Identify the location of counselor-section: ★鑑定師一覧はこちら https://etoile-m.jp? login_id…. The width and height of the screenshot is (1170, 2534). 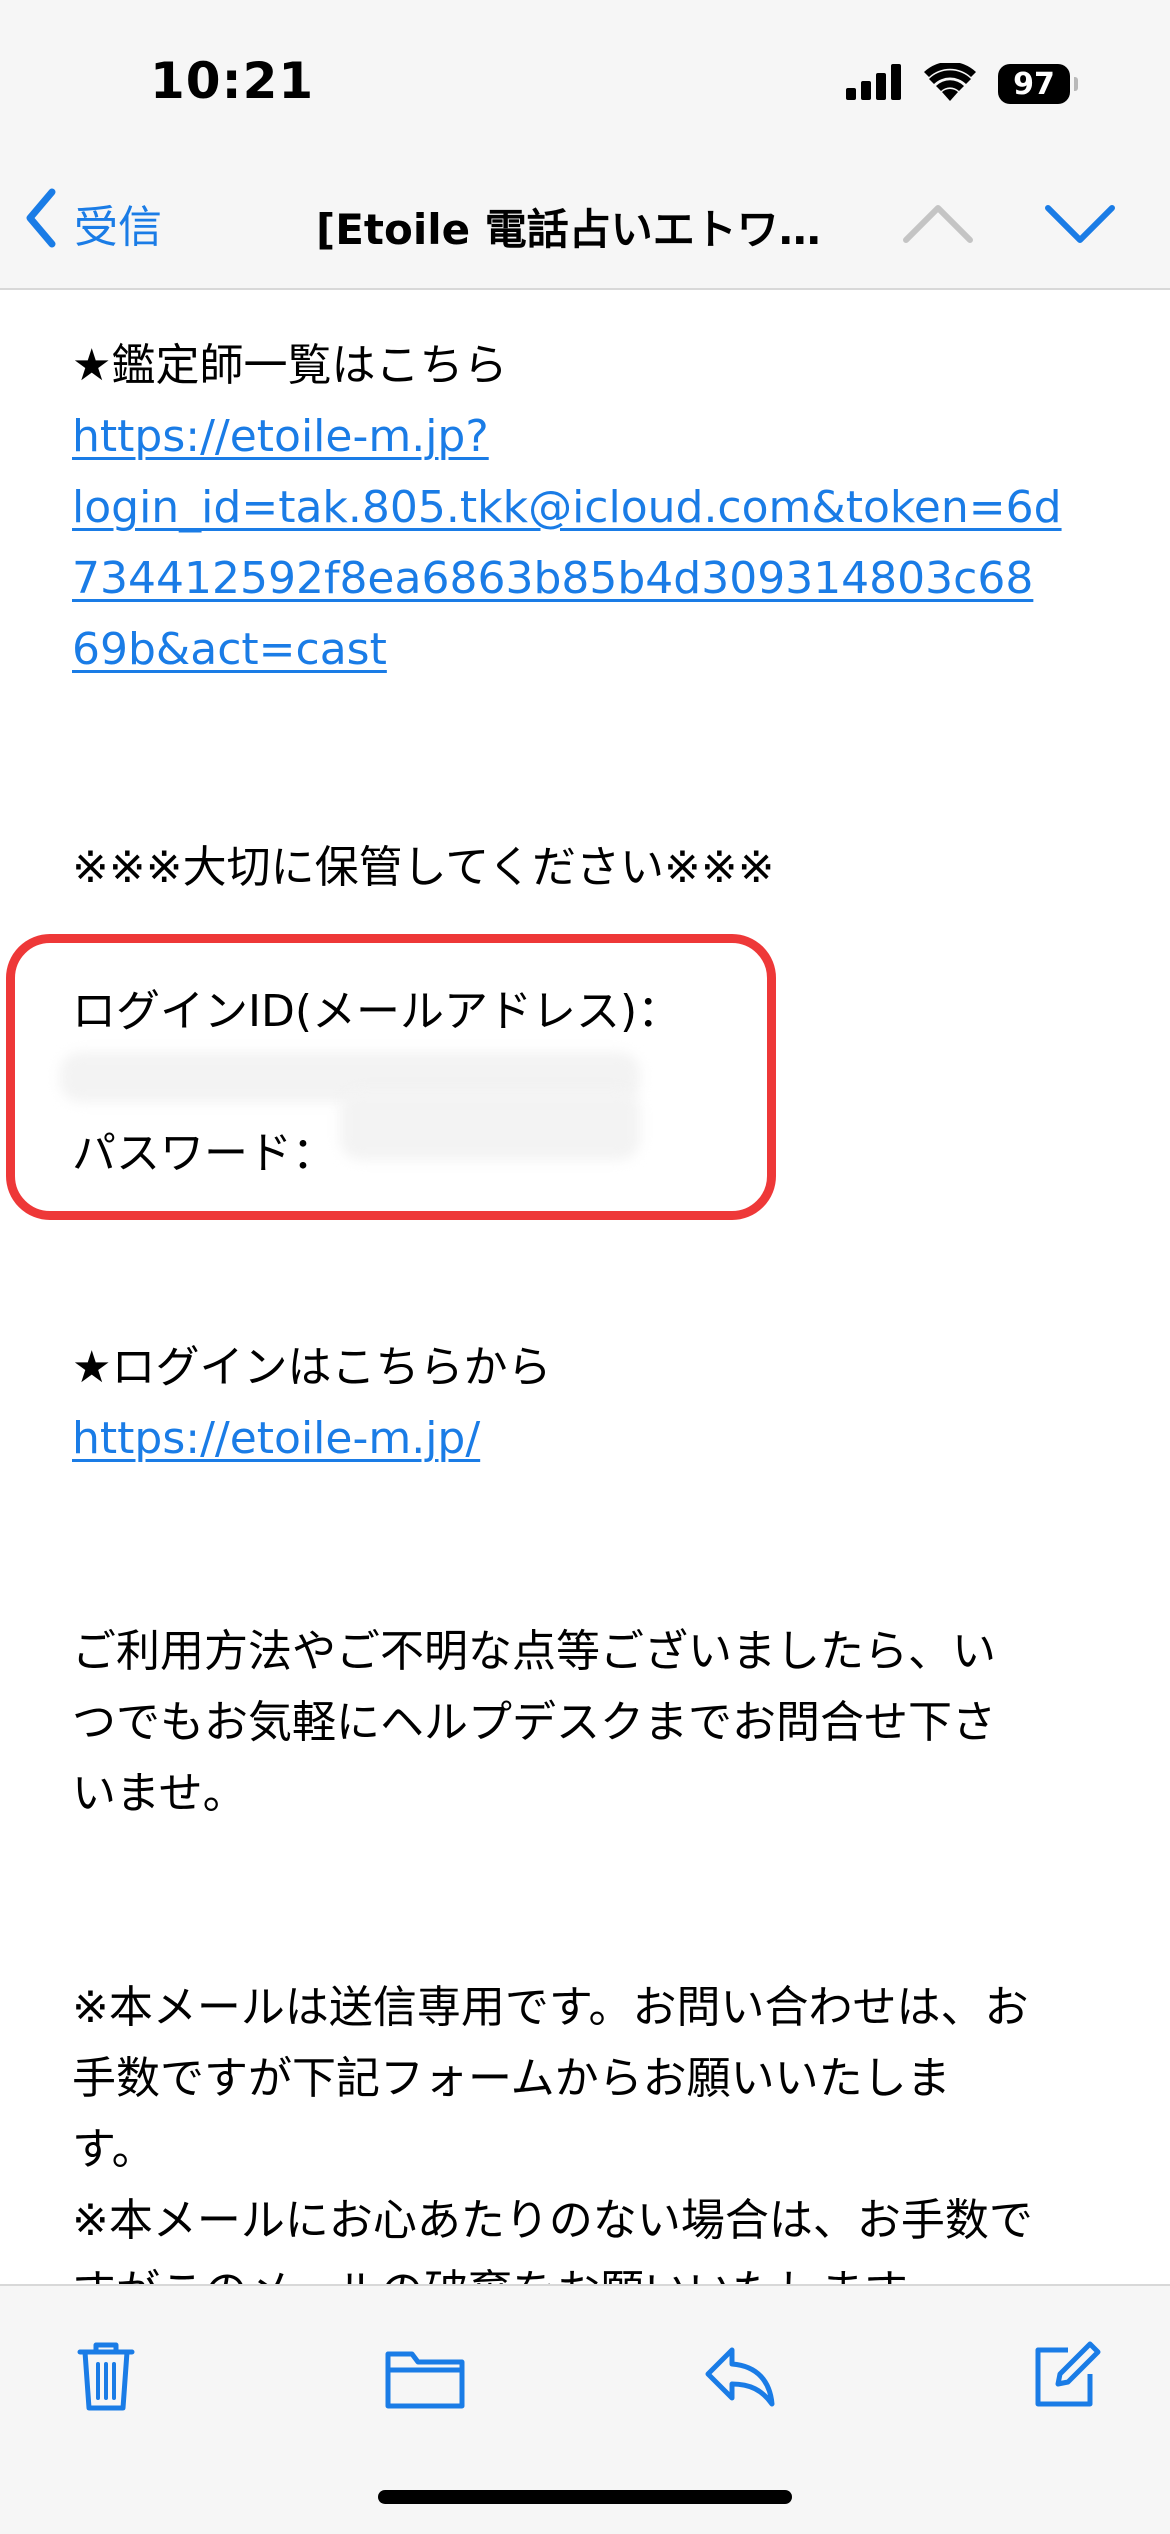
(592, 507).